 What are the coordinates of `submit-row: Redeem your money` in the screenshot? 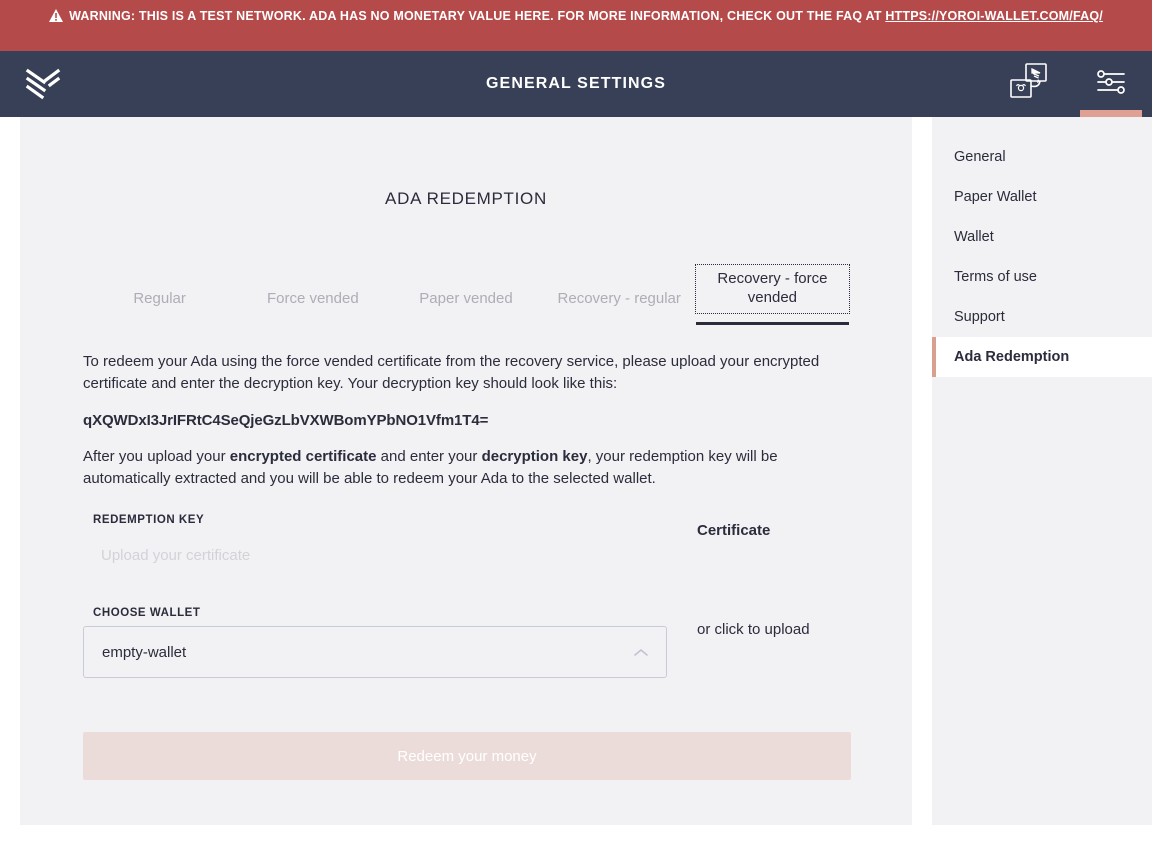 It's located at (467, 756).